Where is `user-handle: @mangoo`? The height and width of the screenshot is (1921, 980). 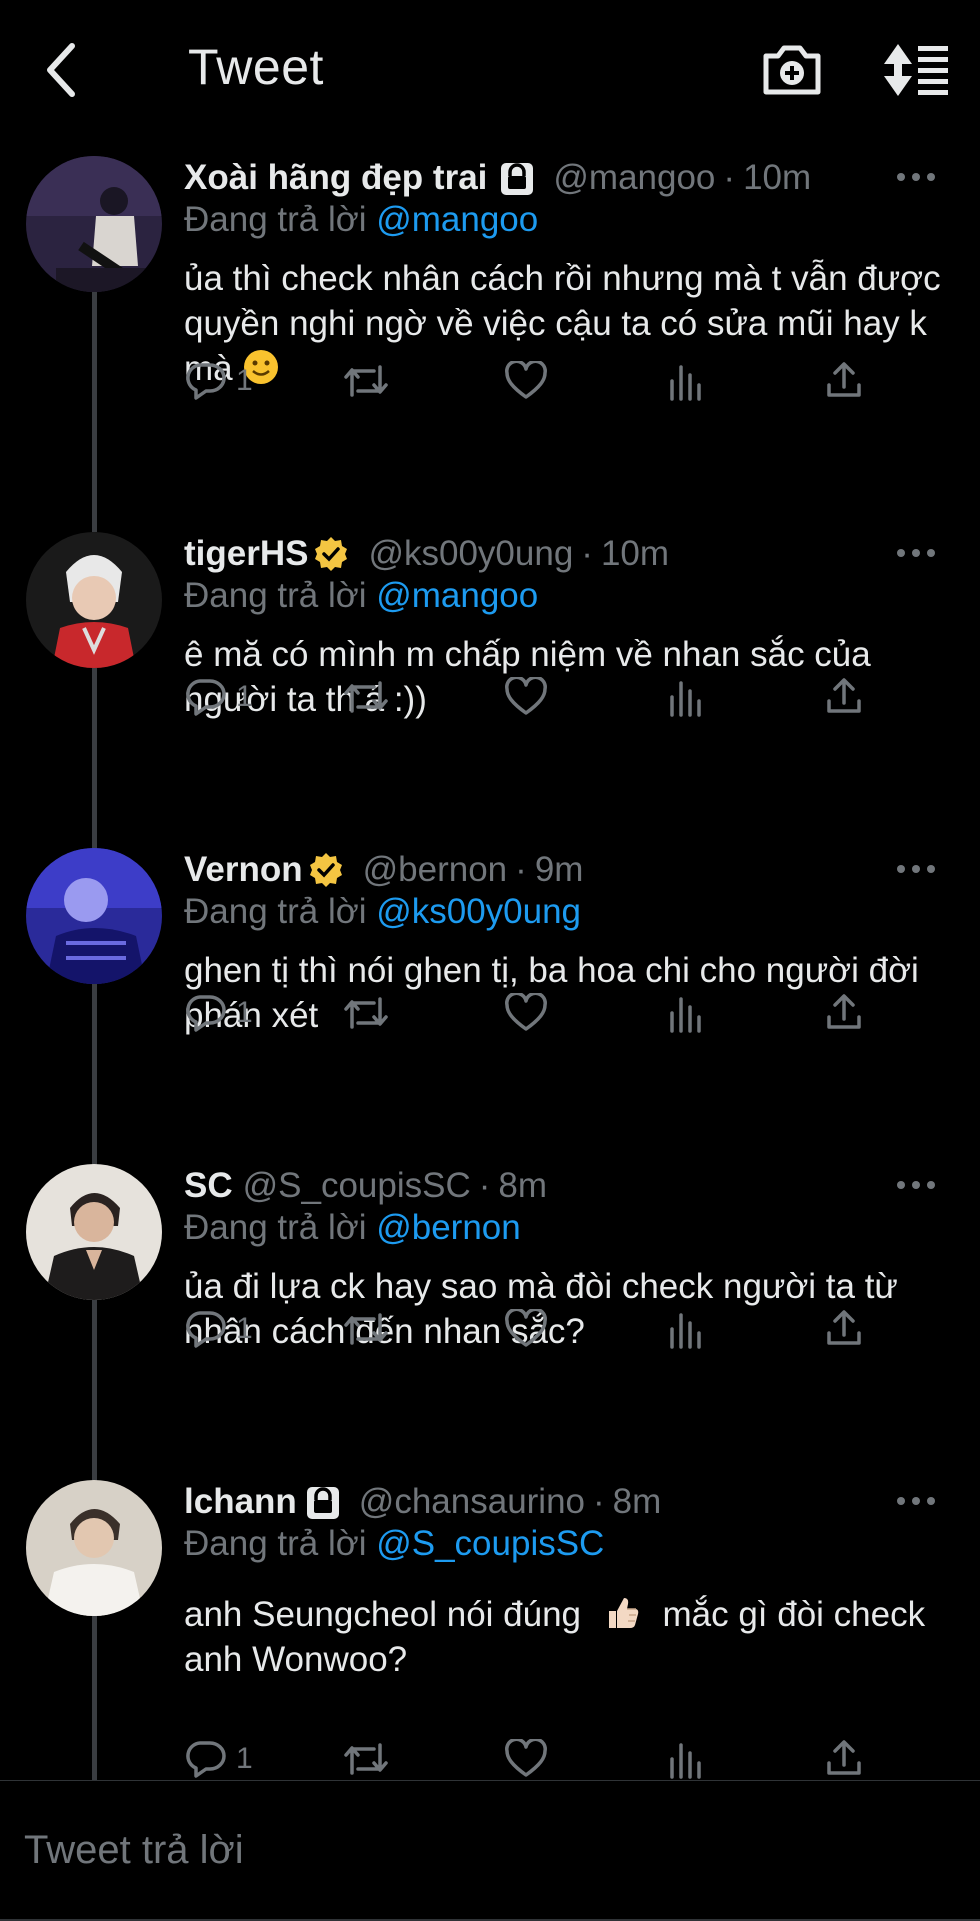
user-handle: @mangoo is located at coordinates (634, 178).